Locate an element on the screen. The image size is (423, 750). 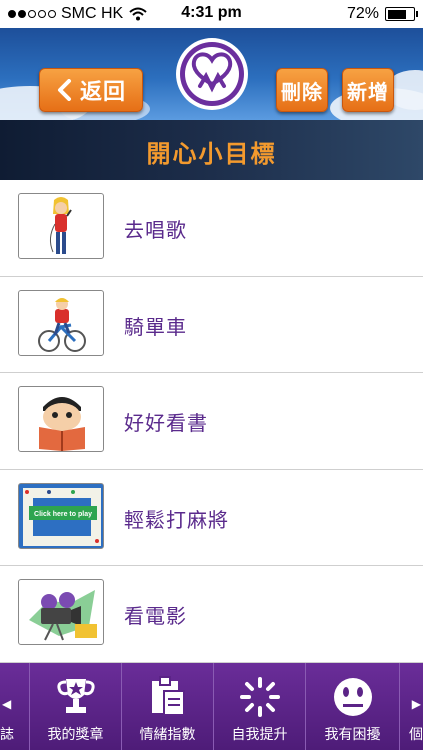
goal-label: 輕鬆打麻將 is located at coordinates (176, 519).